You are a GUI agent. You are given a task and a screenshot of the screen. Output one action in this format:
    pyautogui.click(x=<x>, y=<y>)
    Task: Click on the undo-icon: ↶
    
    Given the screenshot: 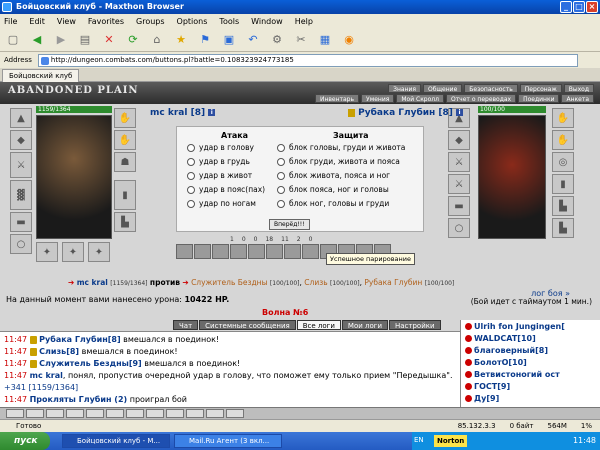 What is the action you would take?
    pyautogui.click(x=253, y=40)
    